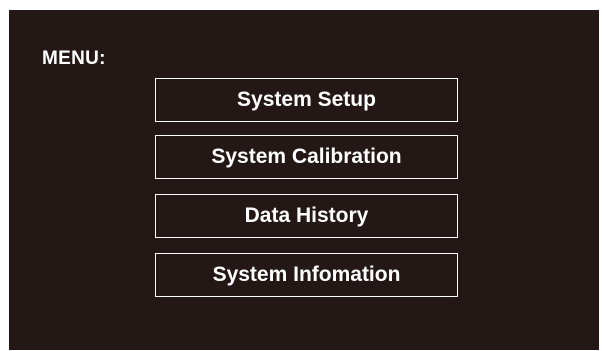  I want to click on data-history-button: Data History, so click(306, 216).